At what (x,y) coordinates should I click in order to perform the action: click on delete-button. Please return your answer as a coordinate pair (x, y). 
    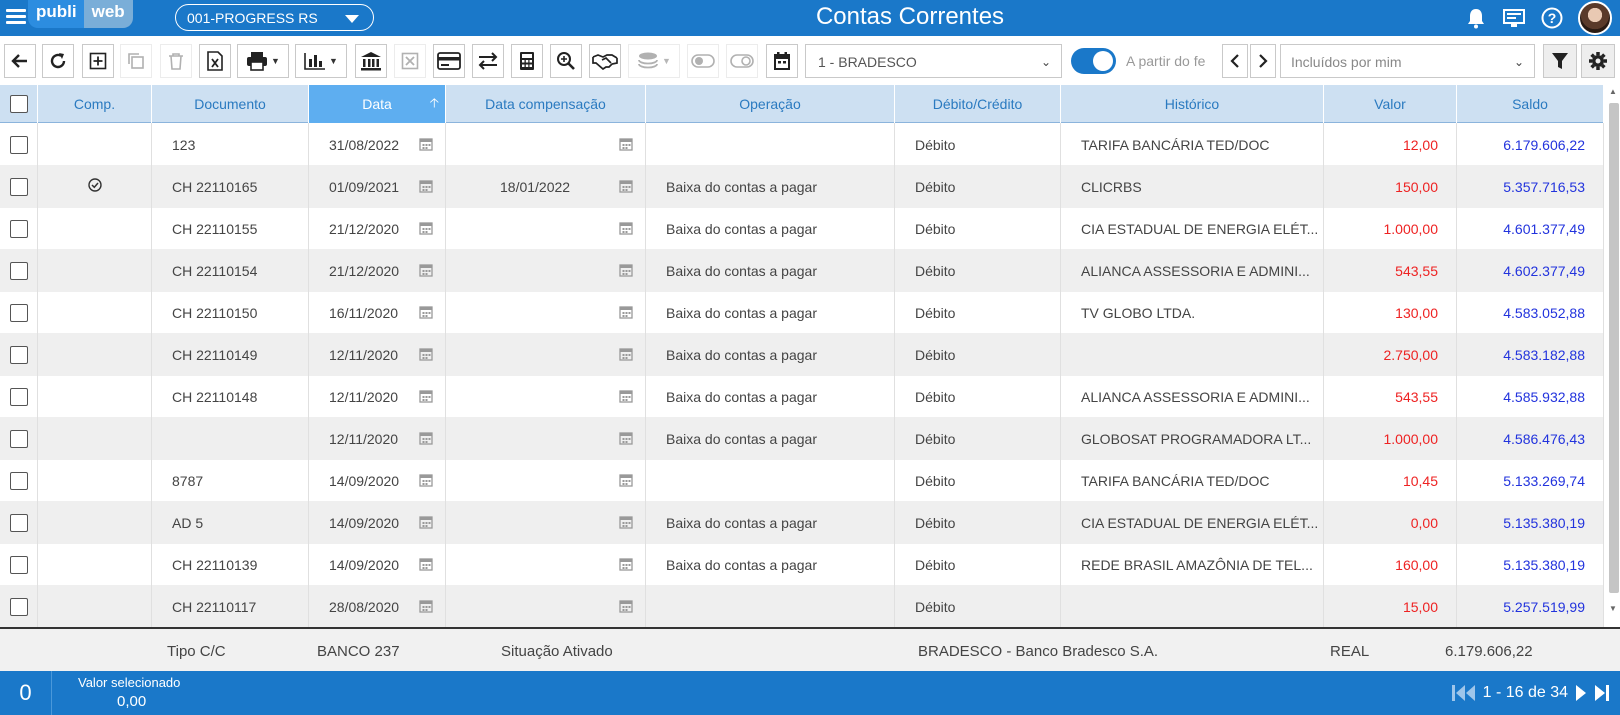
    Looking at the image, I should click on (176, 61).